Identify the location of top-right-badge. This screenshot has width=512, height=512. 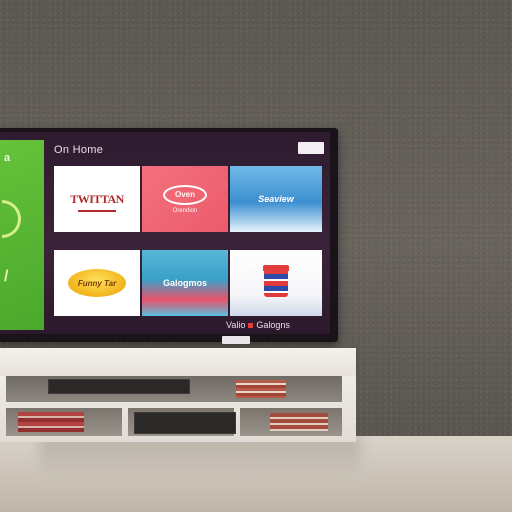
(311, 148).